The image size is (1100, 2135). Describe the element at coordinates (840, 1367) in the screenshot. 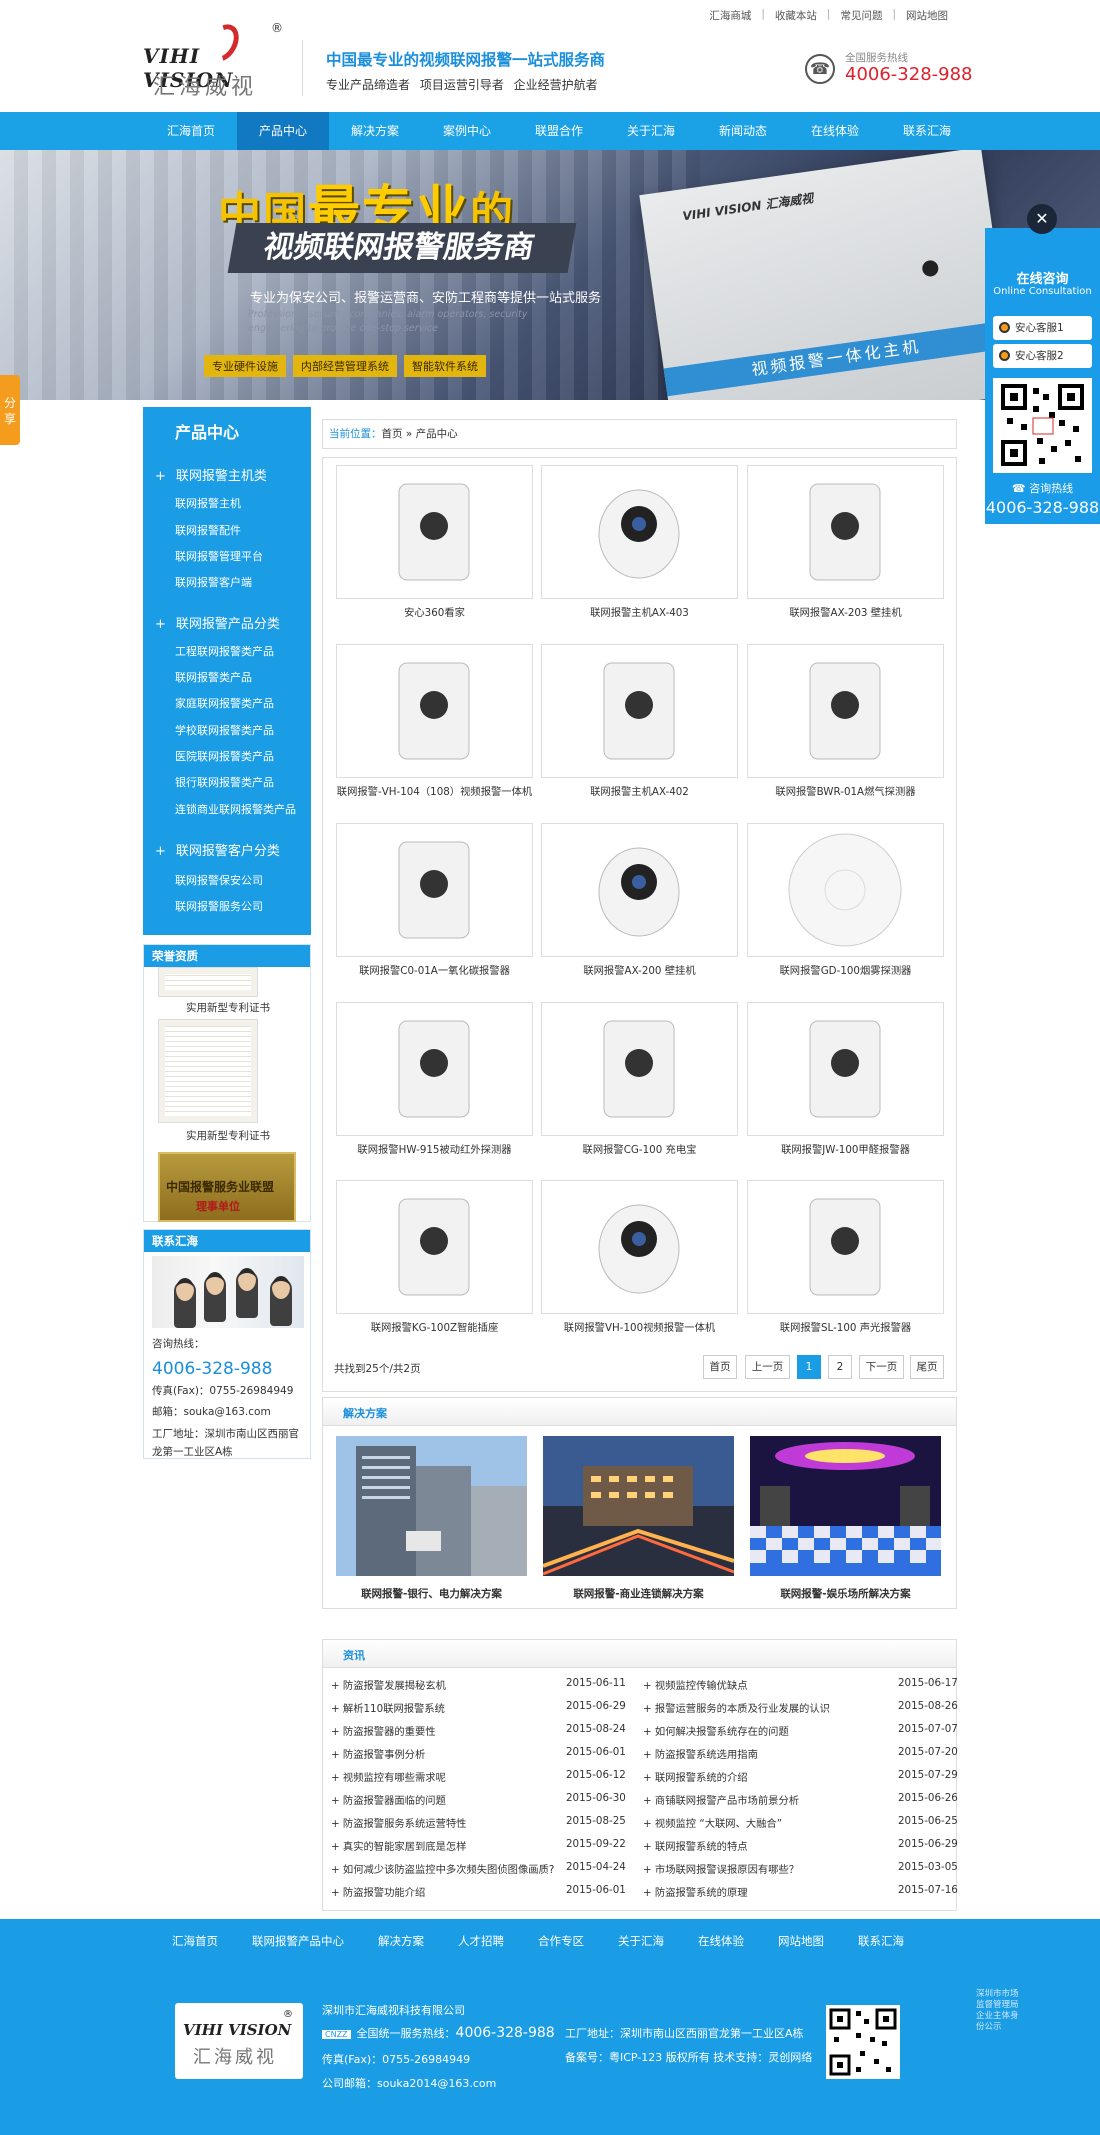

I see `page-number-button: 2` at that location.